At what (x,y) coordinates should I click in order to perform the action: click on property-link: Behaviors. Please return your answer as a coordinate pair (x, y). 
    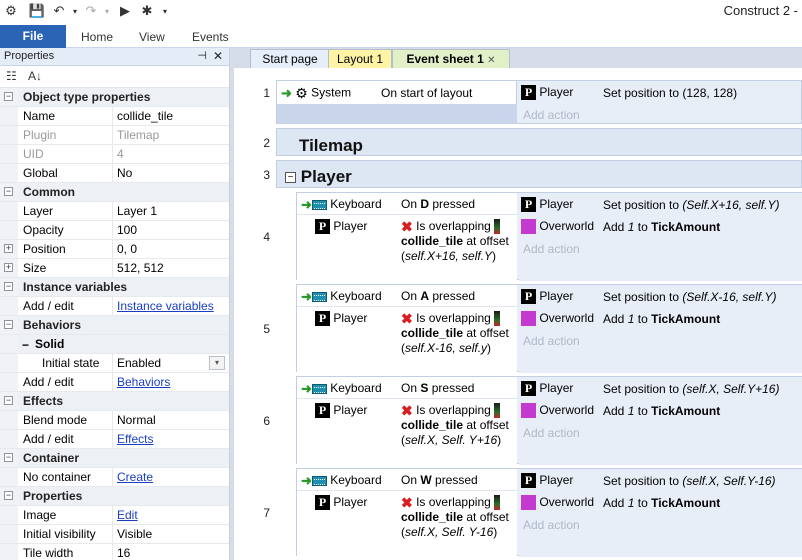
    Looking at the image, I should click on (143, 382).